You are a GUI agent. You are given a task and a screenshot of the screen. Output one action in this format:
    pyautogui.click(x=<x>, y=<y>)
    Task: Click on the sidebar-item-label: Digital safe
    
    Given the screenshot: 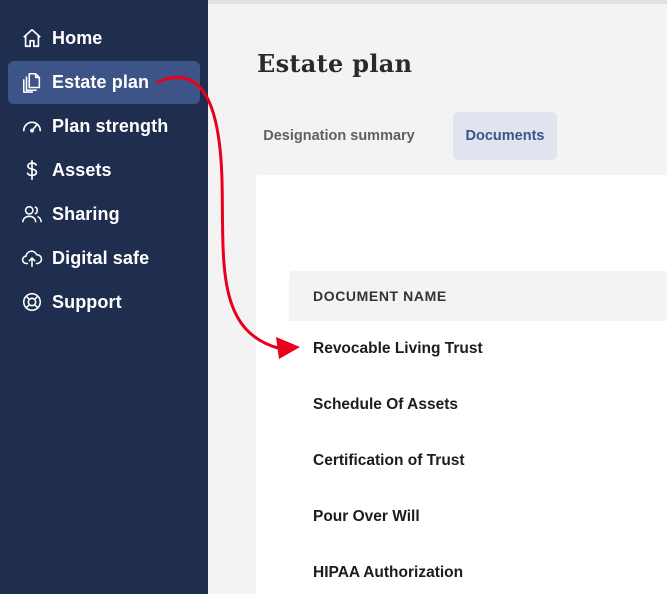 What is the action you would take?
    pyautogui.click(x=101, y=258)
    